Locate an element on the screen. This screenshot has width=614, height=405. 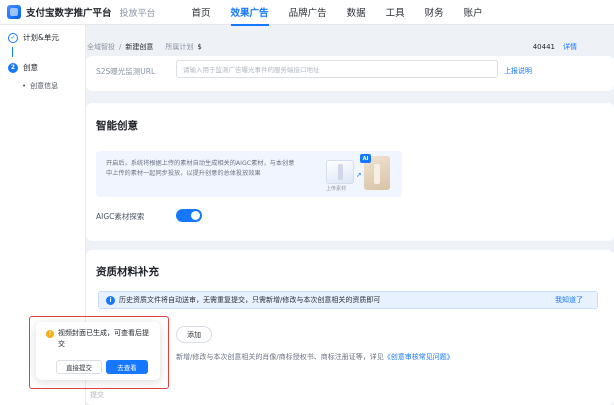
nav-item-brand-ads: 品牌广告 is located at coordinates (308, 12).